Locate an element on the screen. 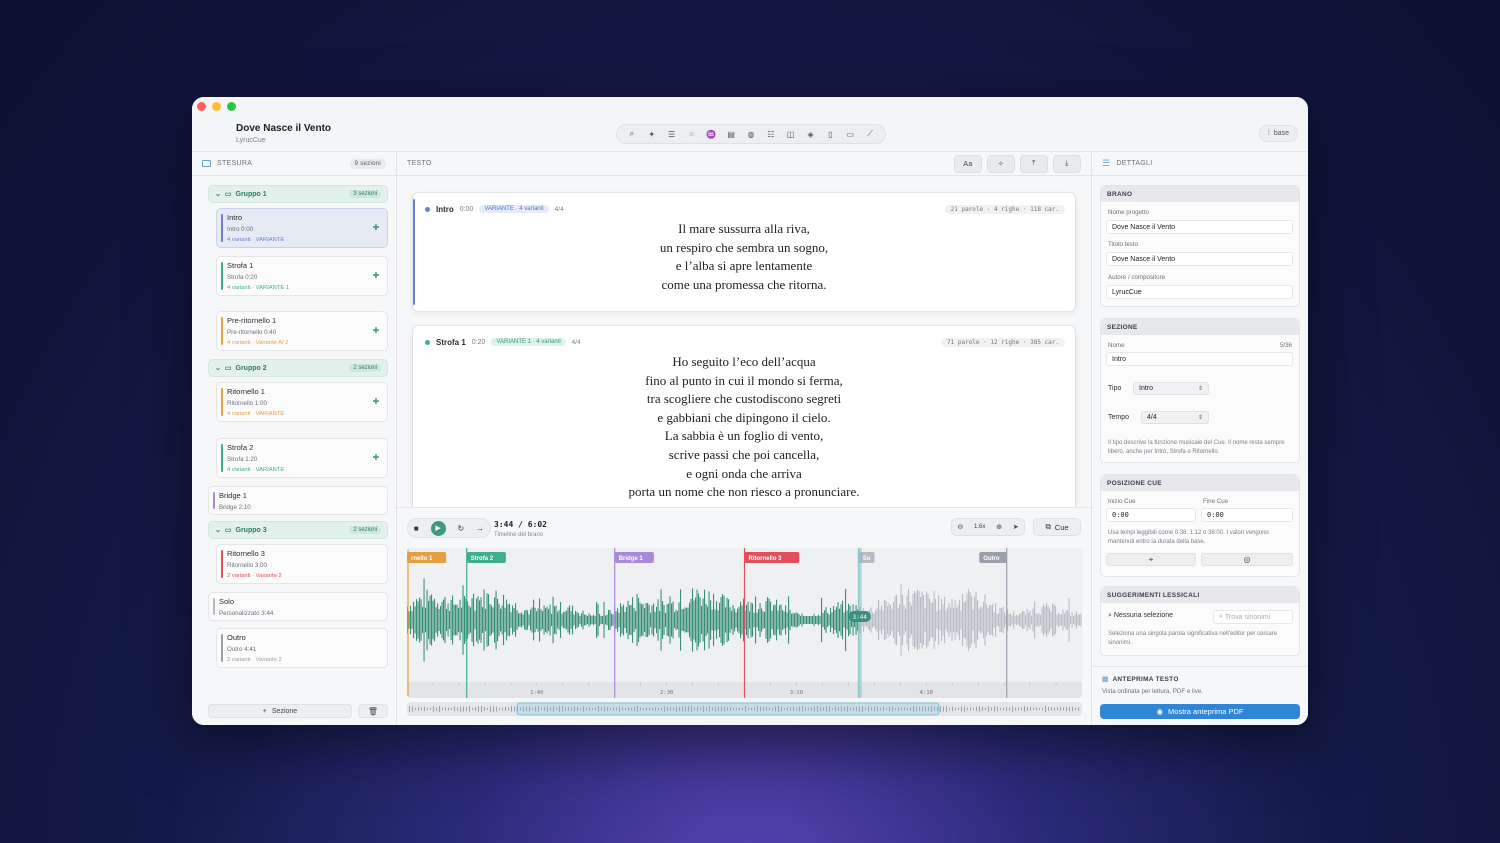 The width and height of the screenshot is (1500, 843). close-window-button is located at coordinates (201, 106).